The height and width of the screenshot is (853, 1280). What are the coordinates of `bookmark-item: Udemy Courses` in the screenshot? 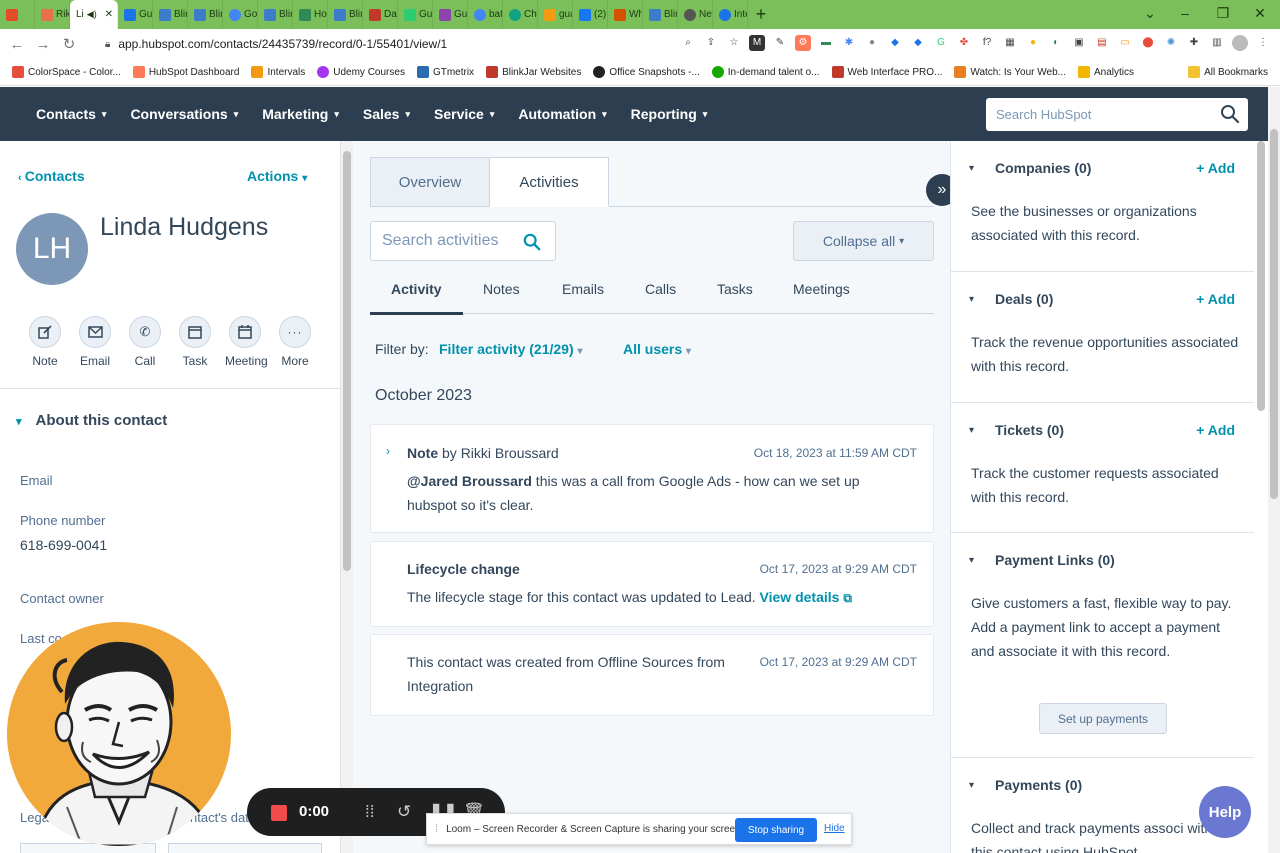 It's located at (361, 72).